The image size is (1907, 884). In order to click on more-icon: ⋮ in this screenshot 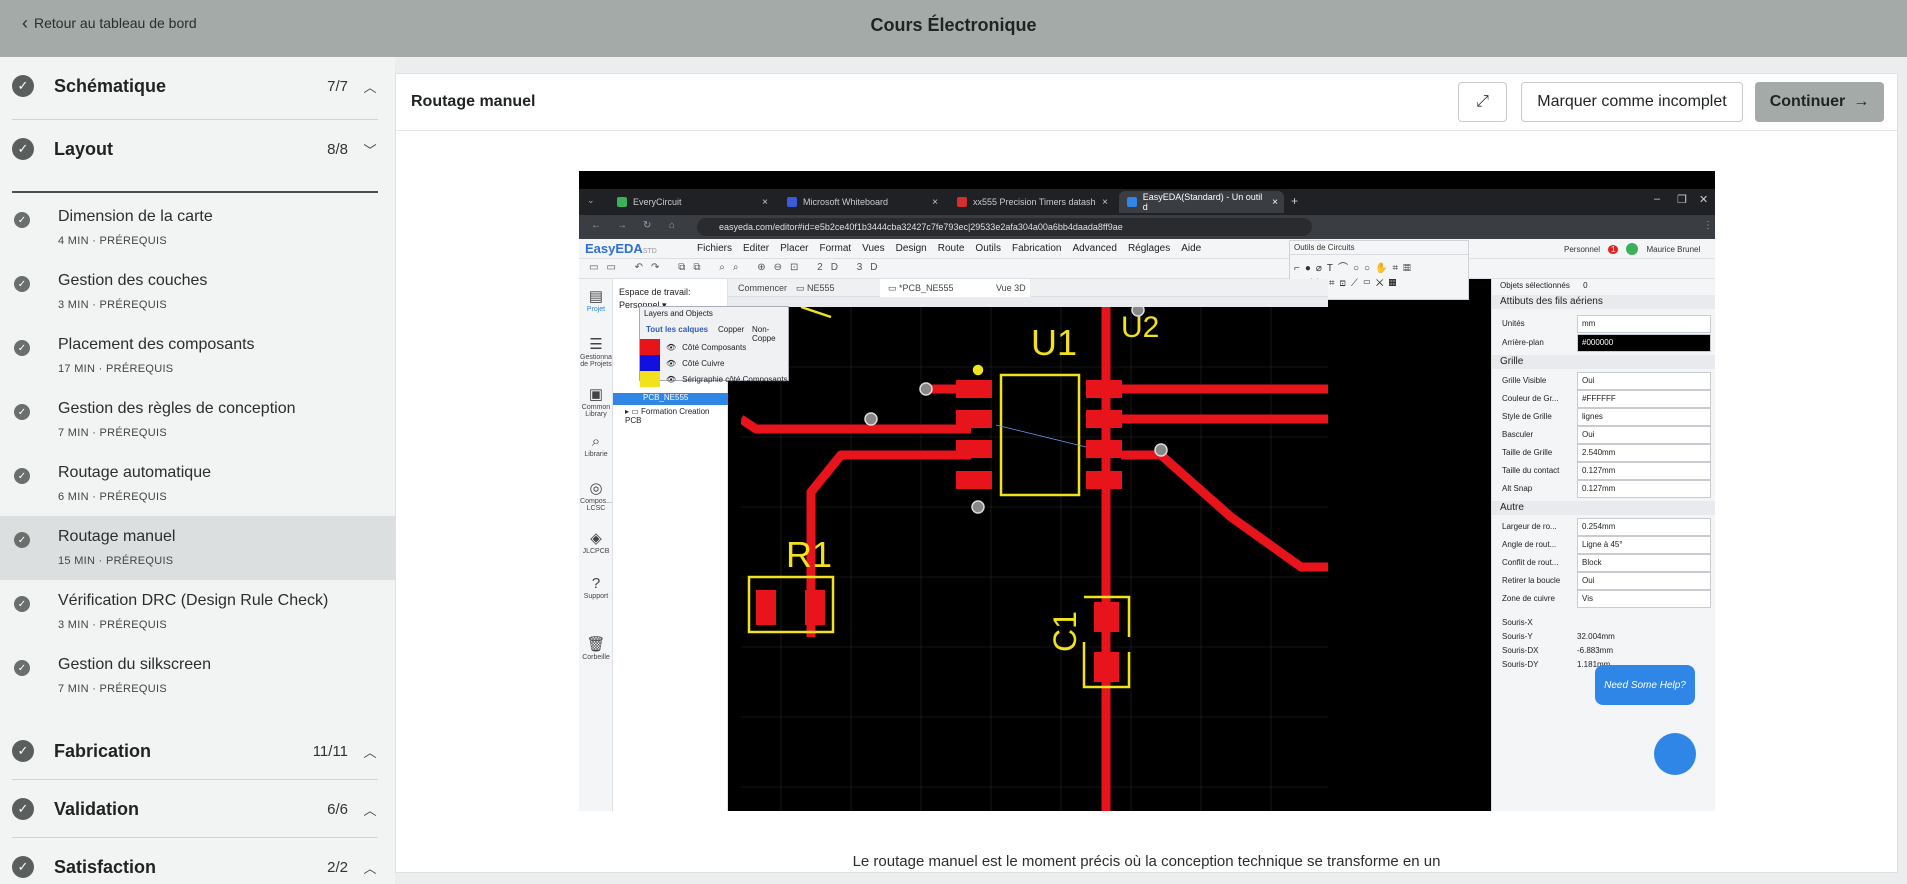, I will do `click(1708, 225)`.